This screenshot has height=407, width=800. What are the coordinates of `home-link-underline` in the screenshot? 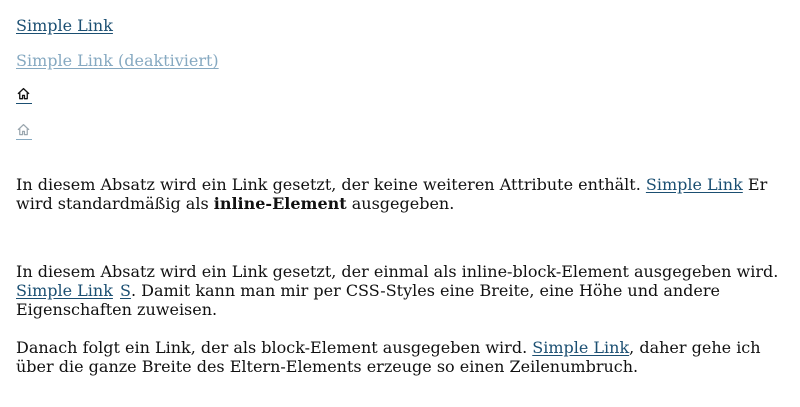 It's located at (24, 103).